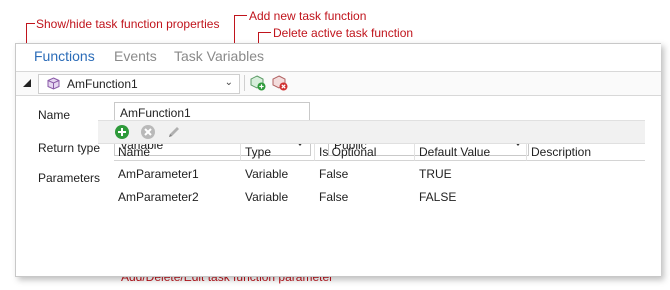 This screenshot has width=670, height=290. I want to click on delete-parameter-icon, so click(148, 133).